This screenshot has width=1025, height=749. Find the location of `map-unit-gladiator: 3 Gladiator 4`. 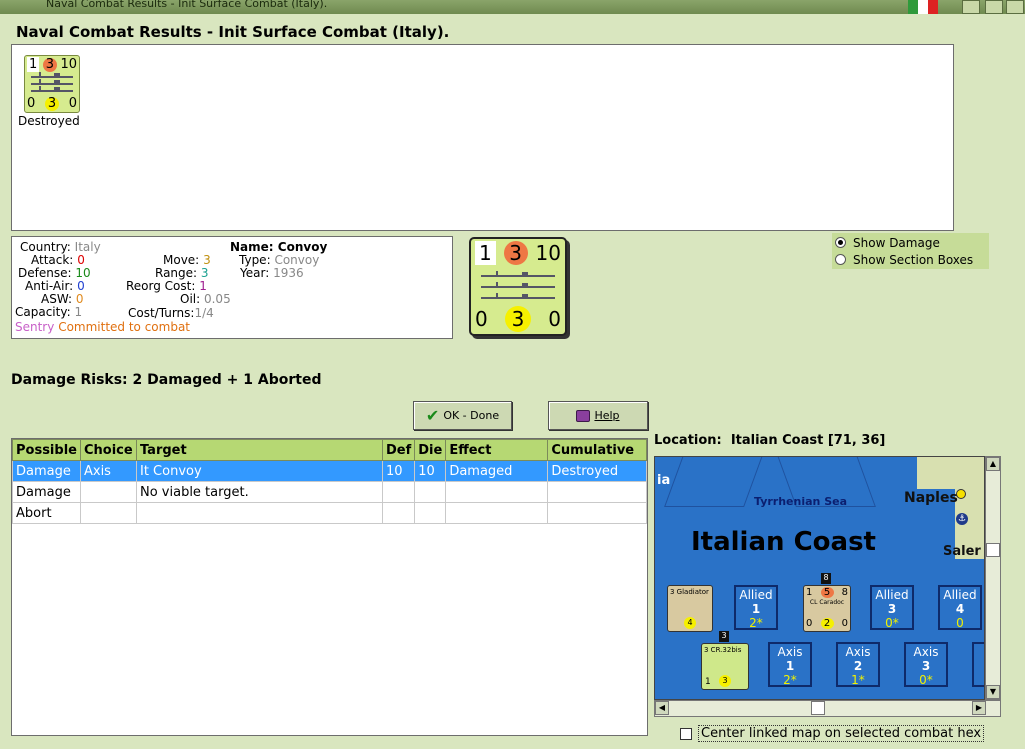

map-unit-gladiator: 3 Gladiator 4 is located at coordinates (690, 608).